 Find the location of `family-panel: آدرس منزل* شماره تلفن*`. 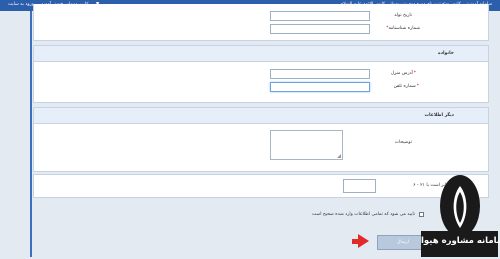

family-panel: آدرس منزل* شماره تلفن* is located at coordinates (261, 82).